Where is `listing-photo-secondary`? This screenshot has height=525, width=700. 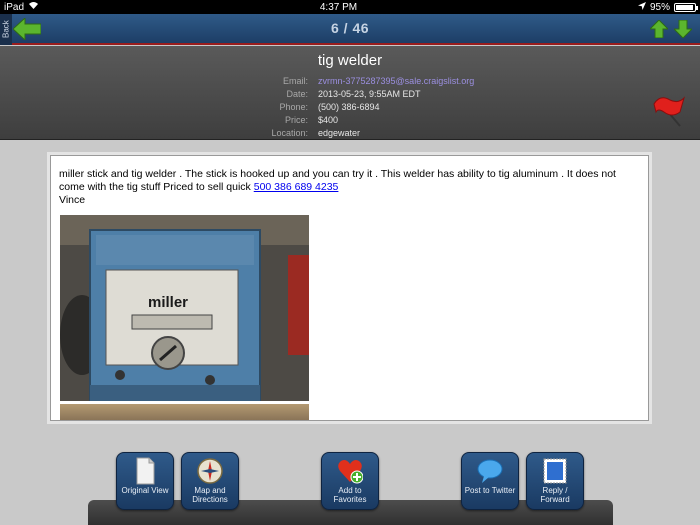
listing-photo-secondary is located at coordinates (184, 412).